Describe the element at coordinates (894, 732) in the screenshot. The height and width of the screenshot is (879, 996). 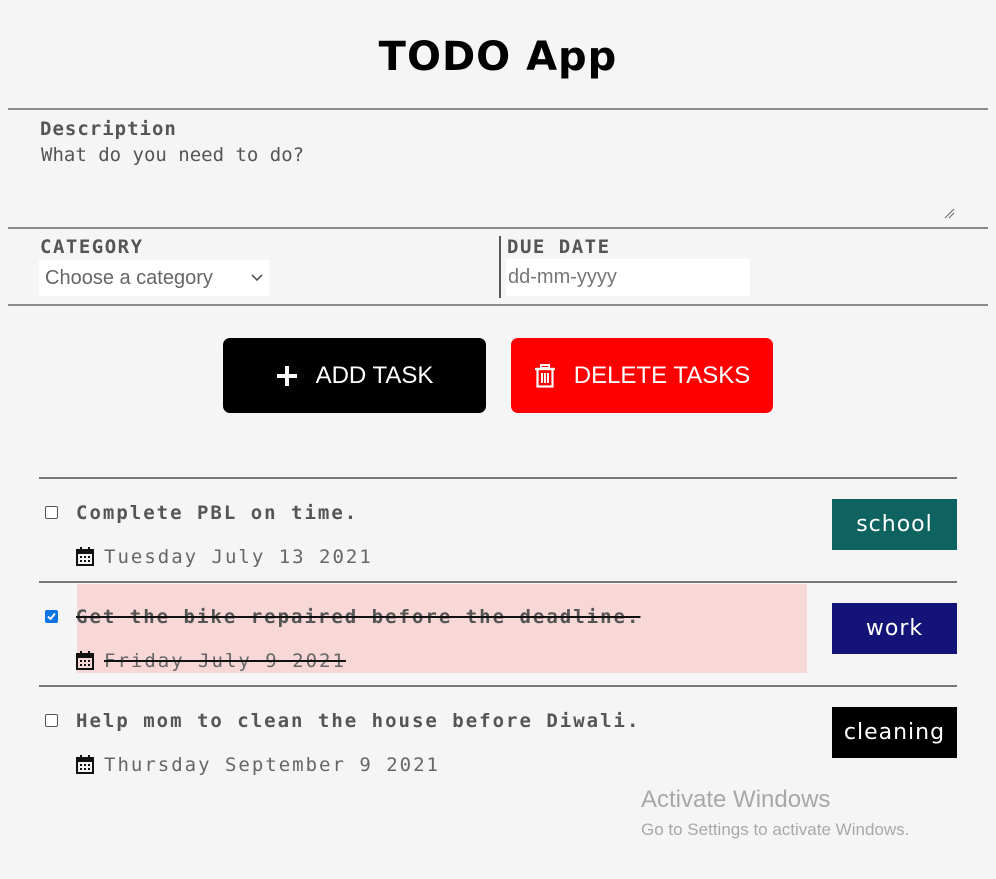
I see `category-tag: cleaning` at that location.